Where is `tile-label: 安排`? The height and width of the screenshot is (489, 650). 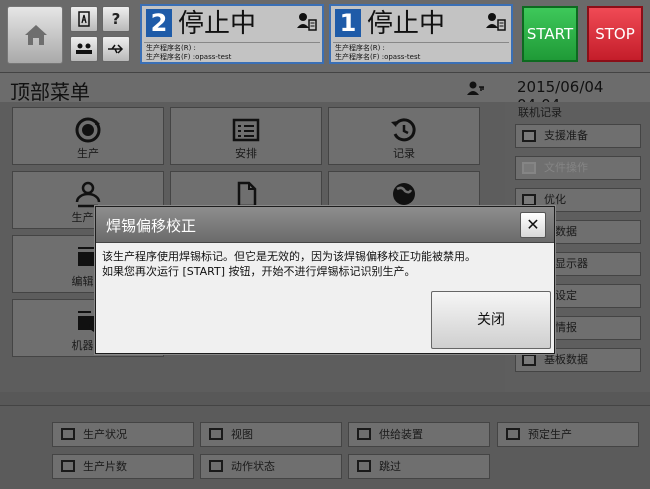
tile-label: 安排 is located at coordinates (246, 153).